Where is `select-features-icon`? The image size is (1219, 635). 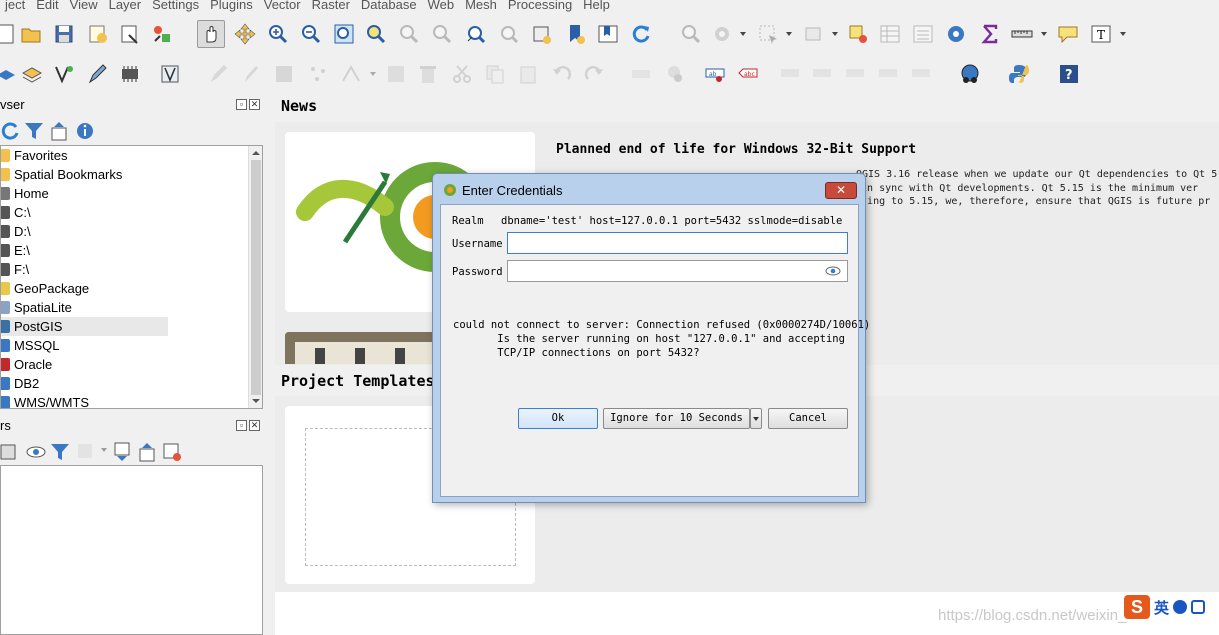 select-features-icon is located at coordinates (768, 34).